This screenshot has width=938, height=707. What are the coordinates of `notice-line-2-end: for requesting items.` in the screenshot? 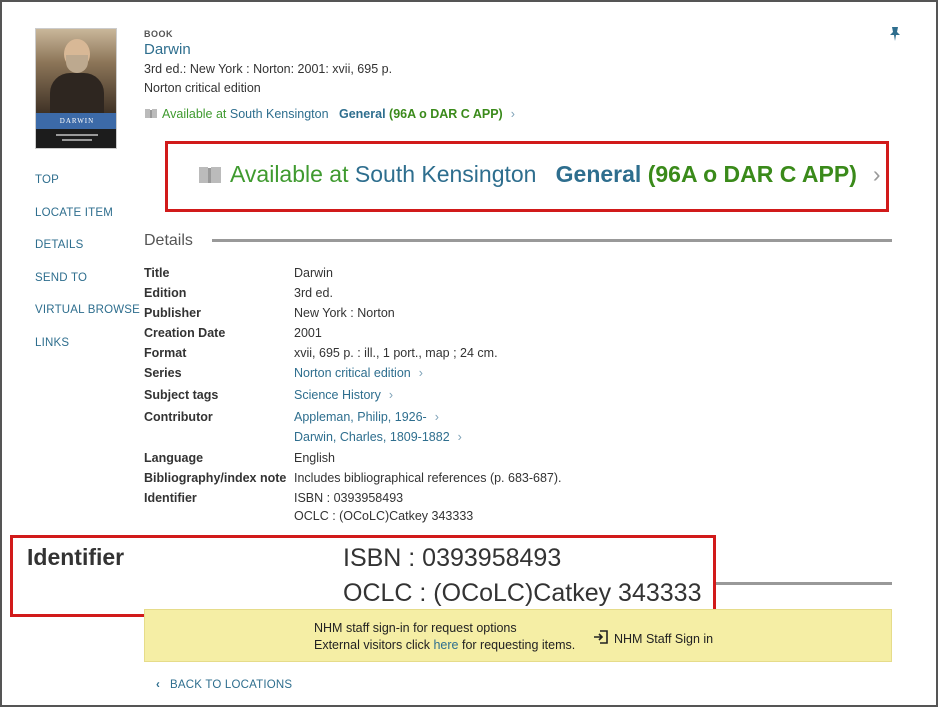 It's located at (517, 645).